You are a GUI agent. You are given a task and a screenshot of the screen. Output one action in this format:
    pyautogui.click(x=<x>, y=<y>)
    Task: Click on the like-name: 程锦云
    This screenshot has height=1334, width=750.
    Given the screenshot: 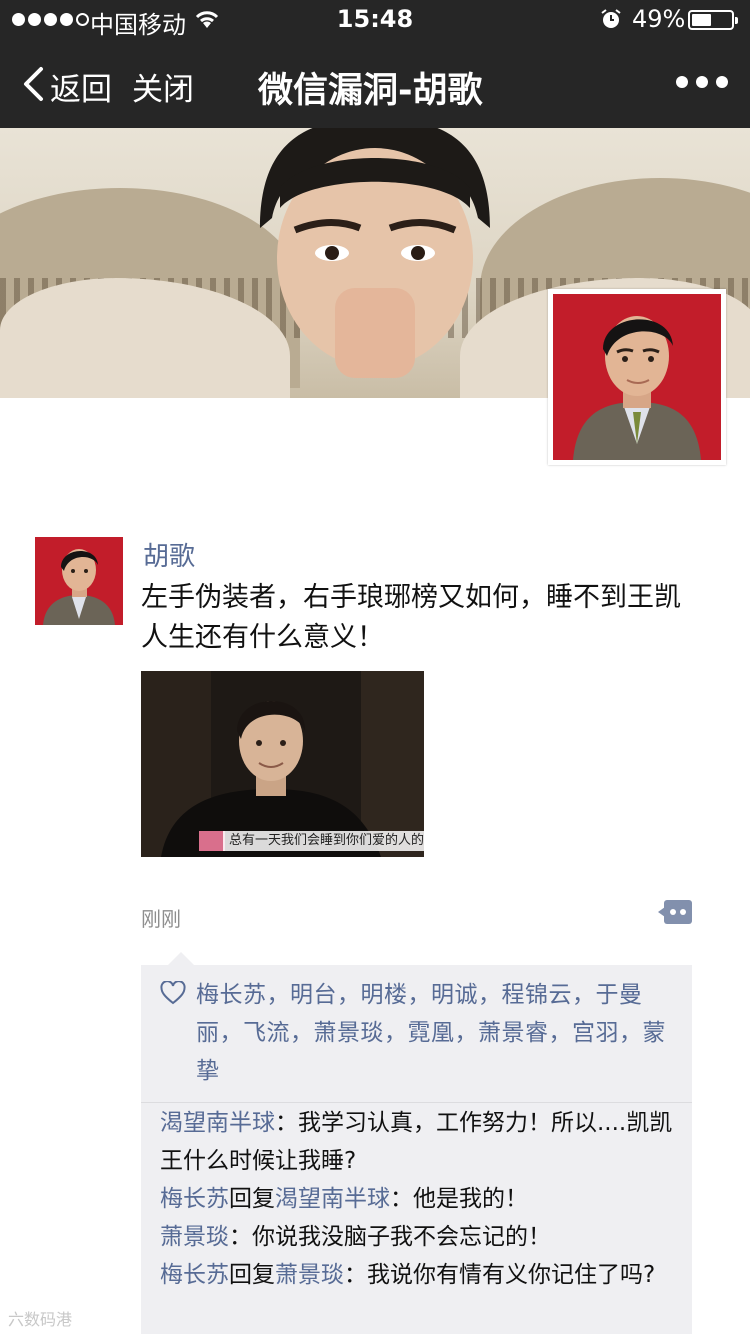 What is the action you would take?
    pyautogui.click(x=537, y=995)
    